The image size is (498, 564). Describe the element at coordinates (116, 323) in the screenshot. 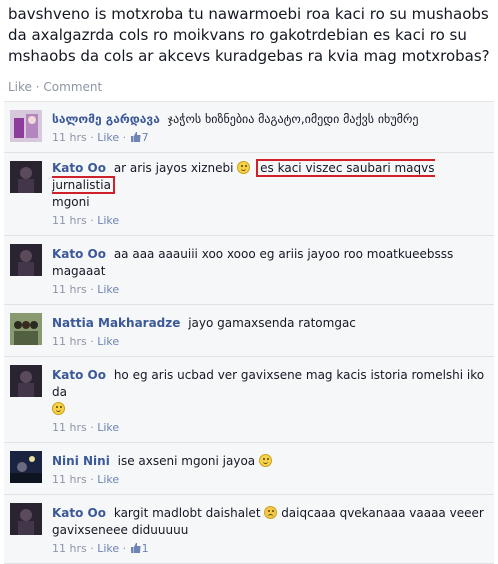

I see `comment-author: Nattia Makharadze` at that location.